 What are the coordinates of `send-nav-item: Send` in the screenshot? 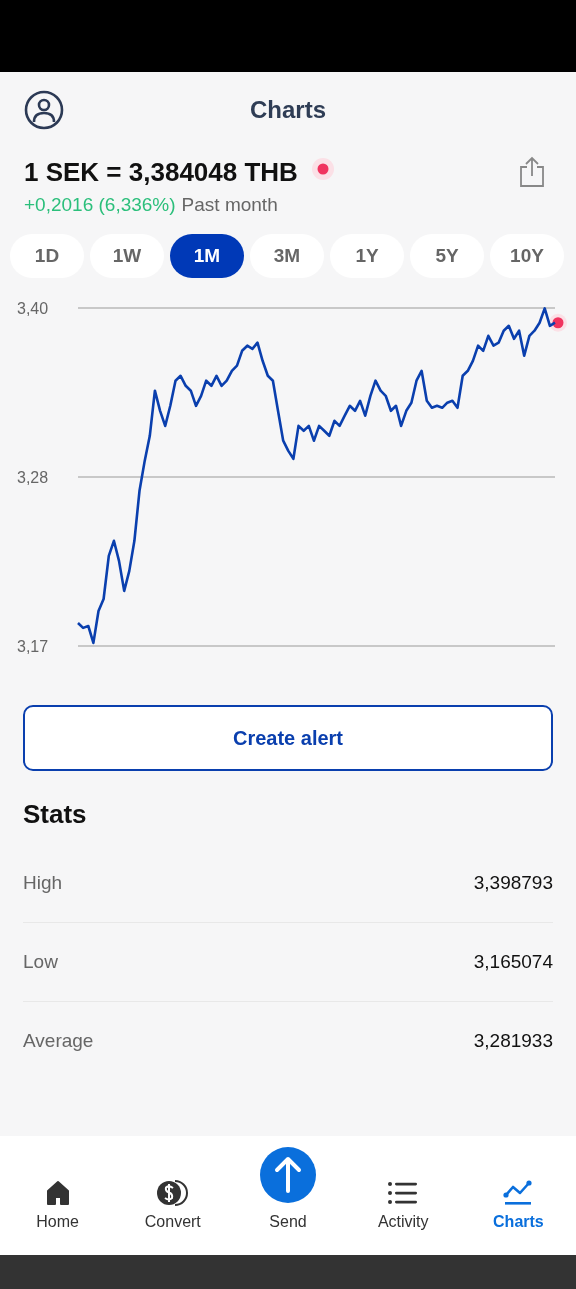 It's located at (288, 1195).